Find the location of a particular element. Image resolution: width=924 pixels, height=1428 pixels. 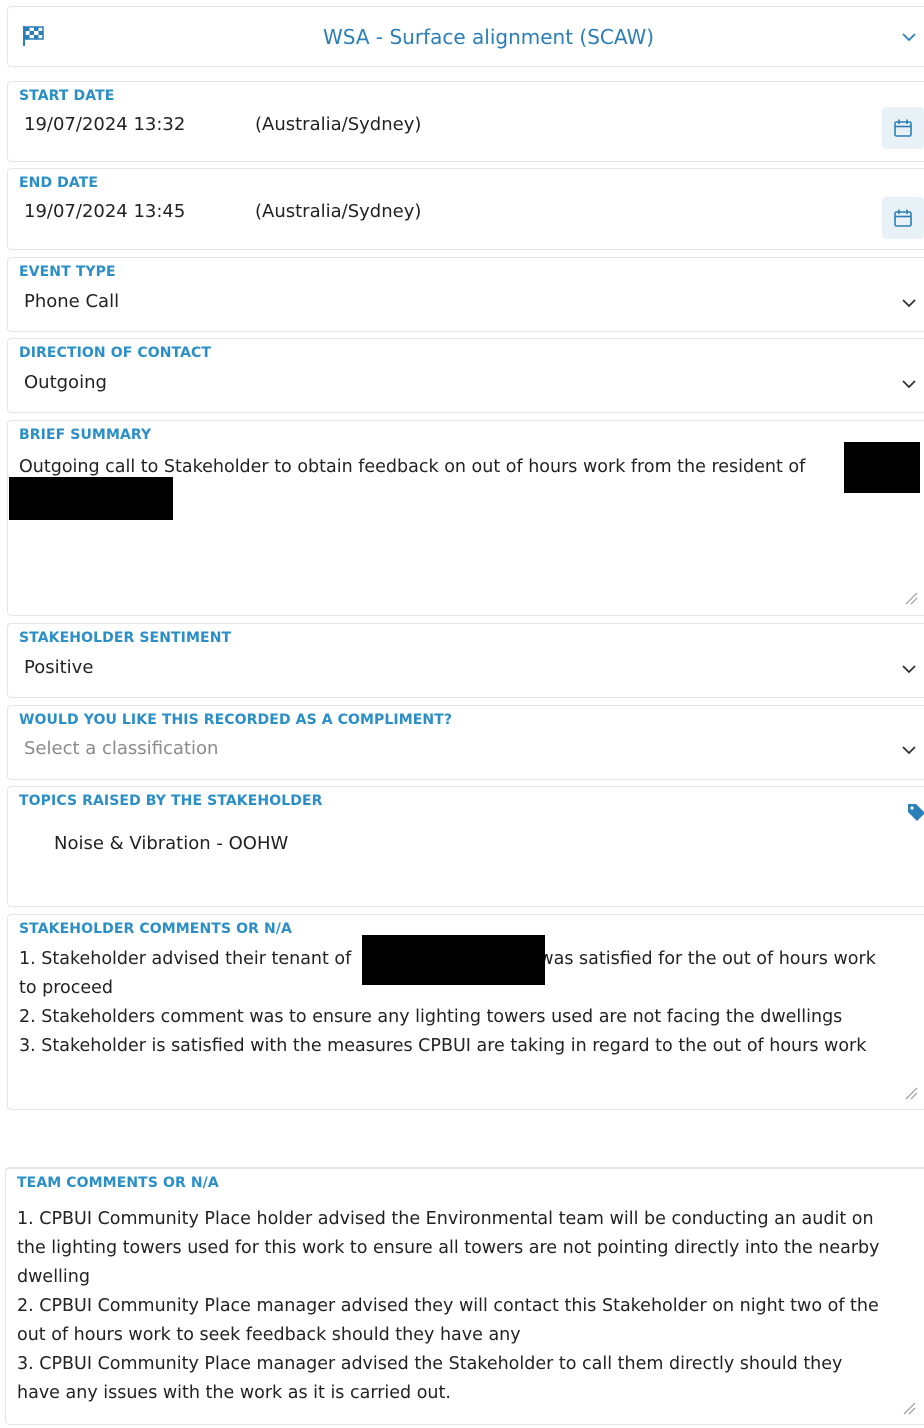

direction-of-contact-select: DIRECTION OF CONTACT Outgoing is located at coordinates (465, 375).